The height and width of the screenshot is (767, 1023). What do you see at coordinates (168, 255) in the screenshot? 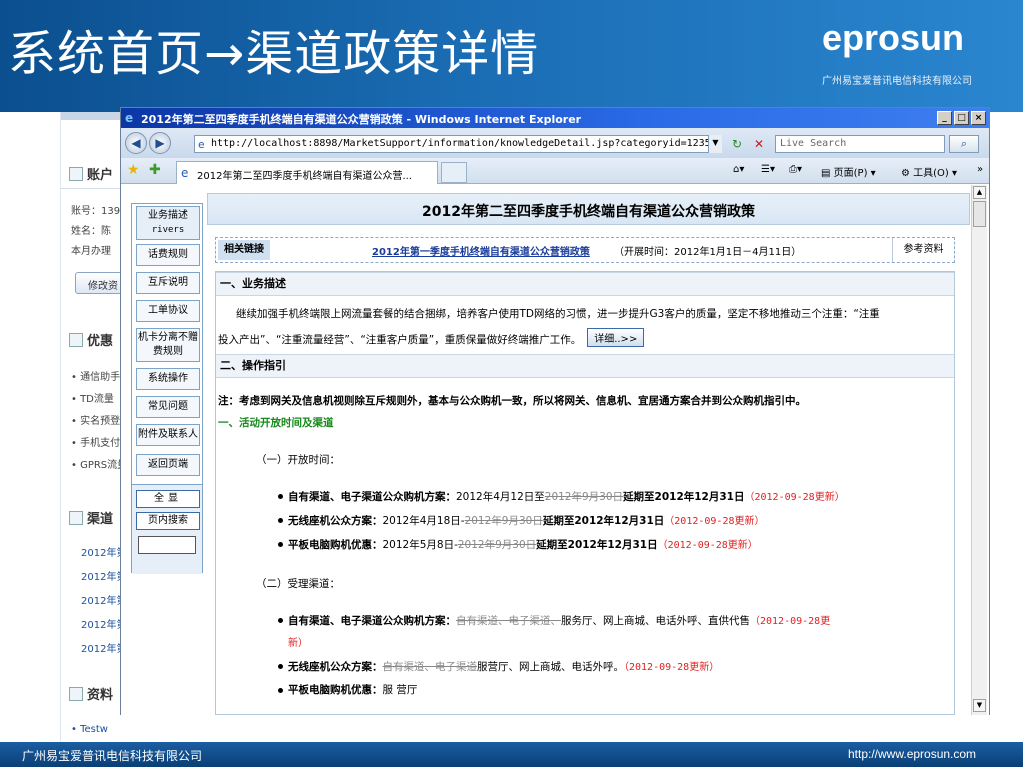
I see `nav-item: 话费规则` at bounding box center [168, 255].